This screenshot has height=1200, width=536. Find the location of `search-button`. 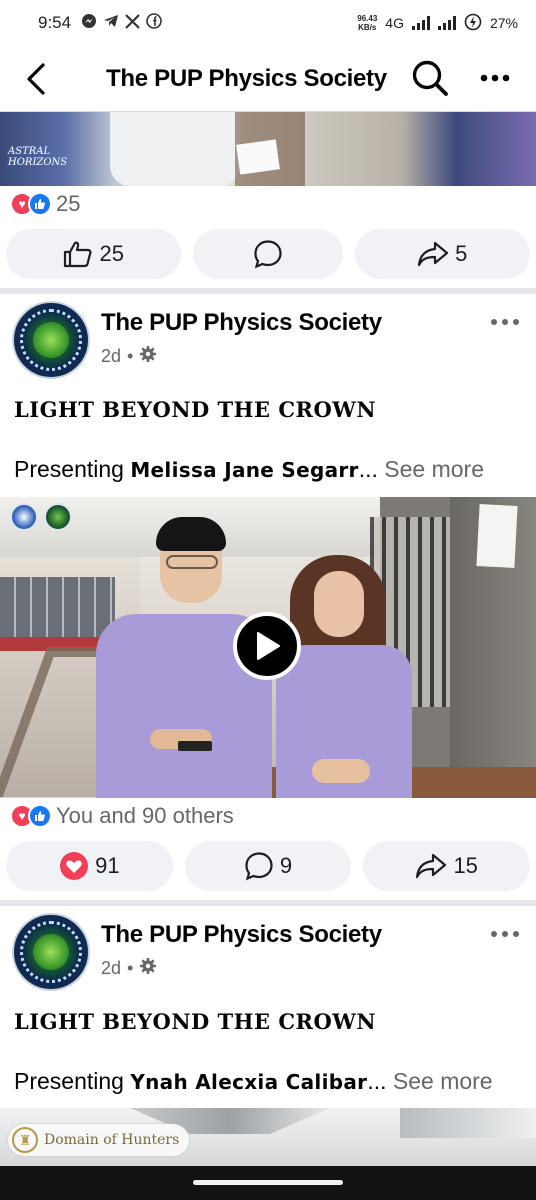

search-button is located at coordinates (430, 78).